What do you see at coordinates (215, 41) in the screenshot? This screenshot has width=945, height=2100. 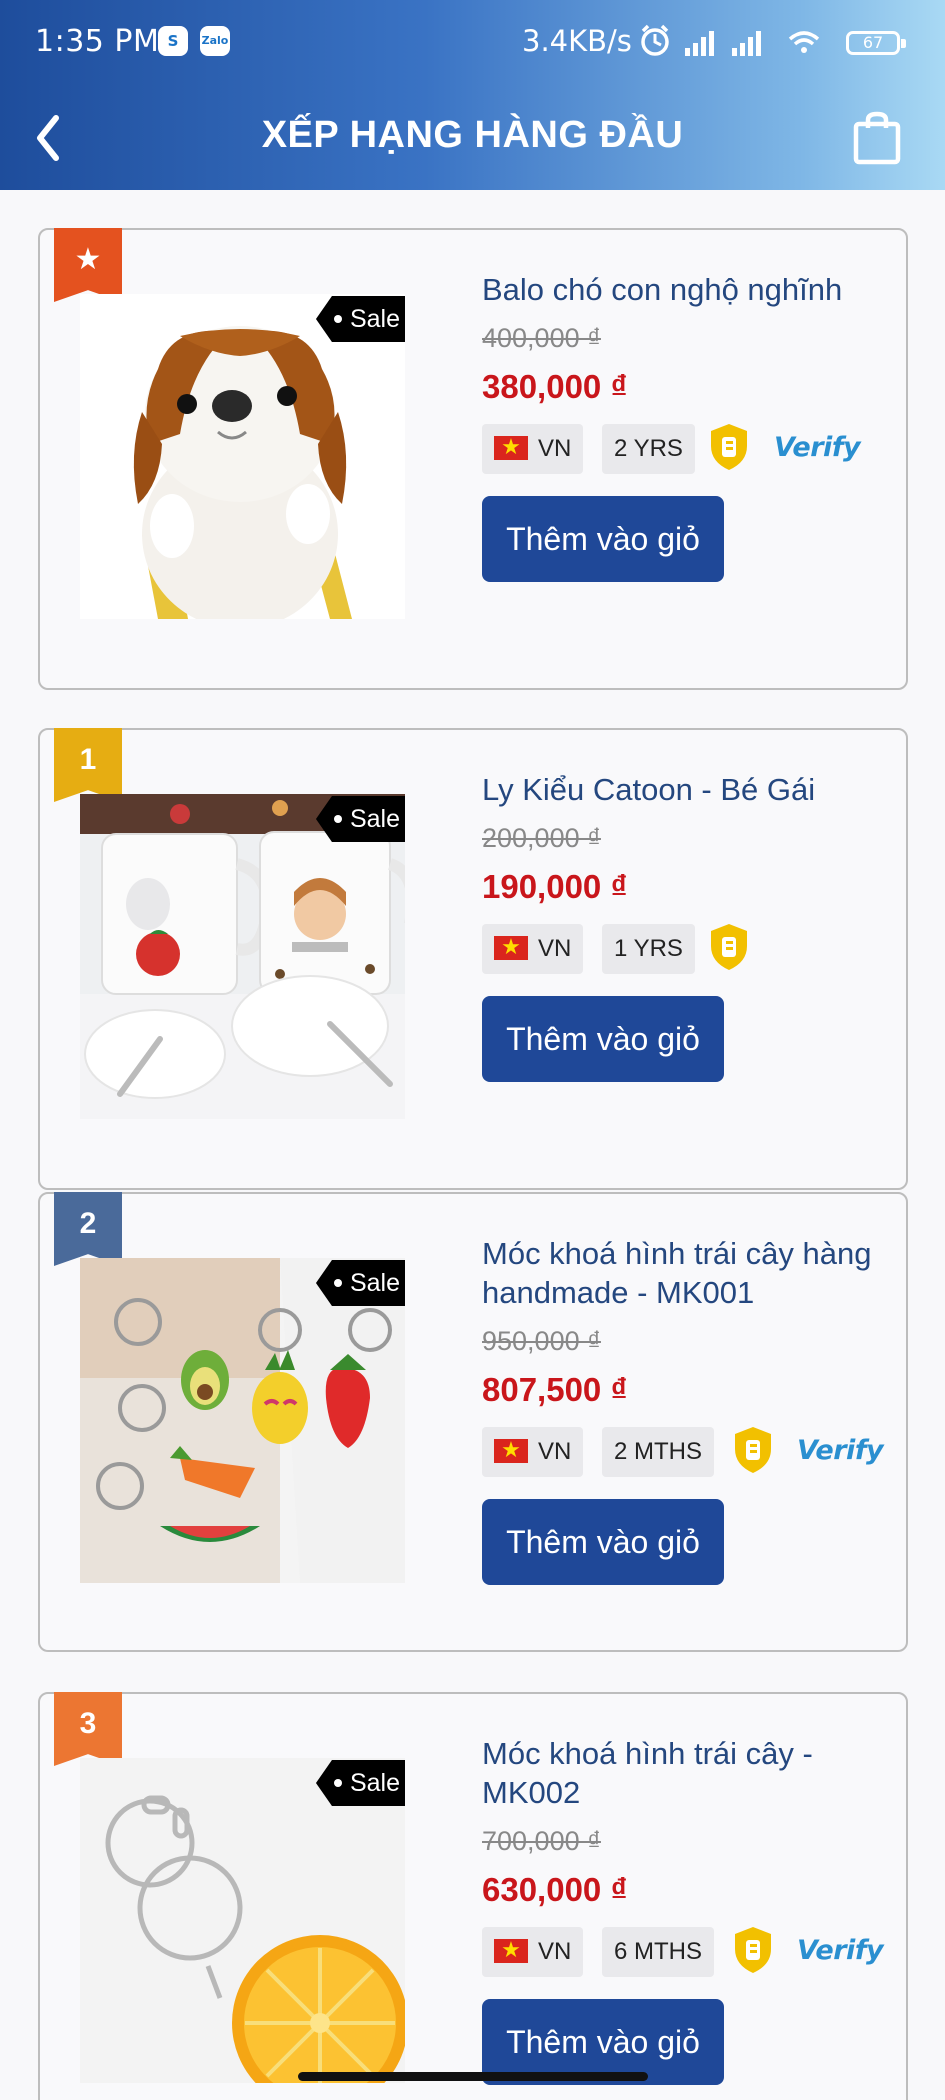 I see `zalo-icon: Zalo` at bounding box center [215, 41].